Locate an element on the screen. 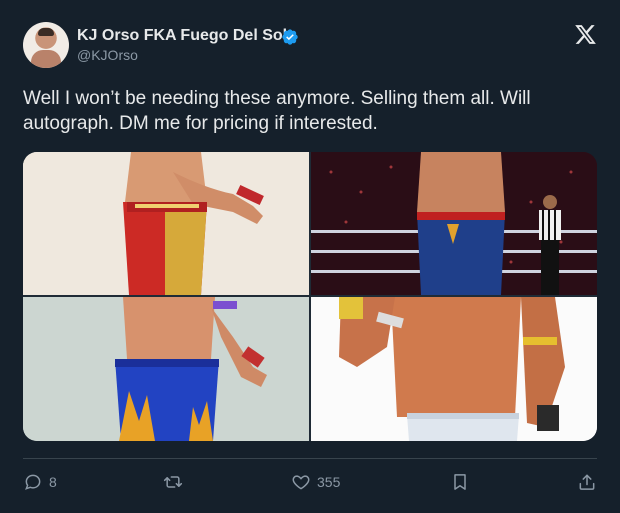 This screenshot has height=513, width=620. retweet-button is located at coordinates (176, 482).